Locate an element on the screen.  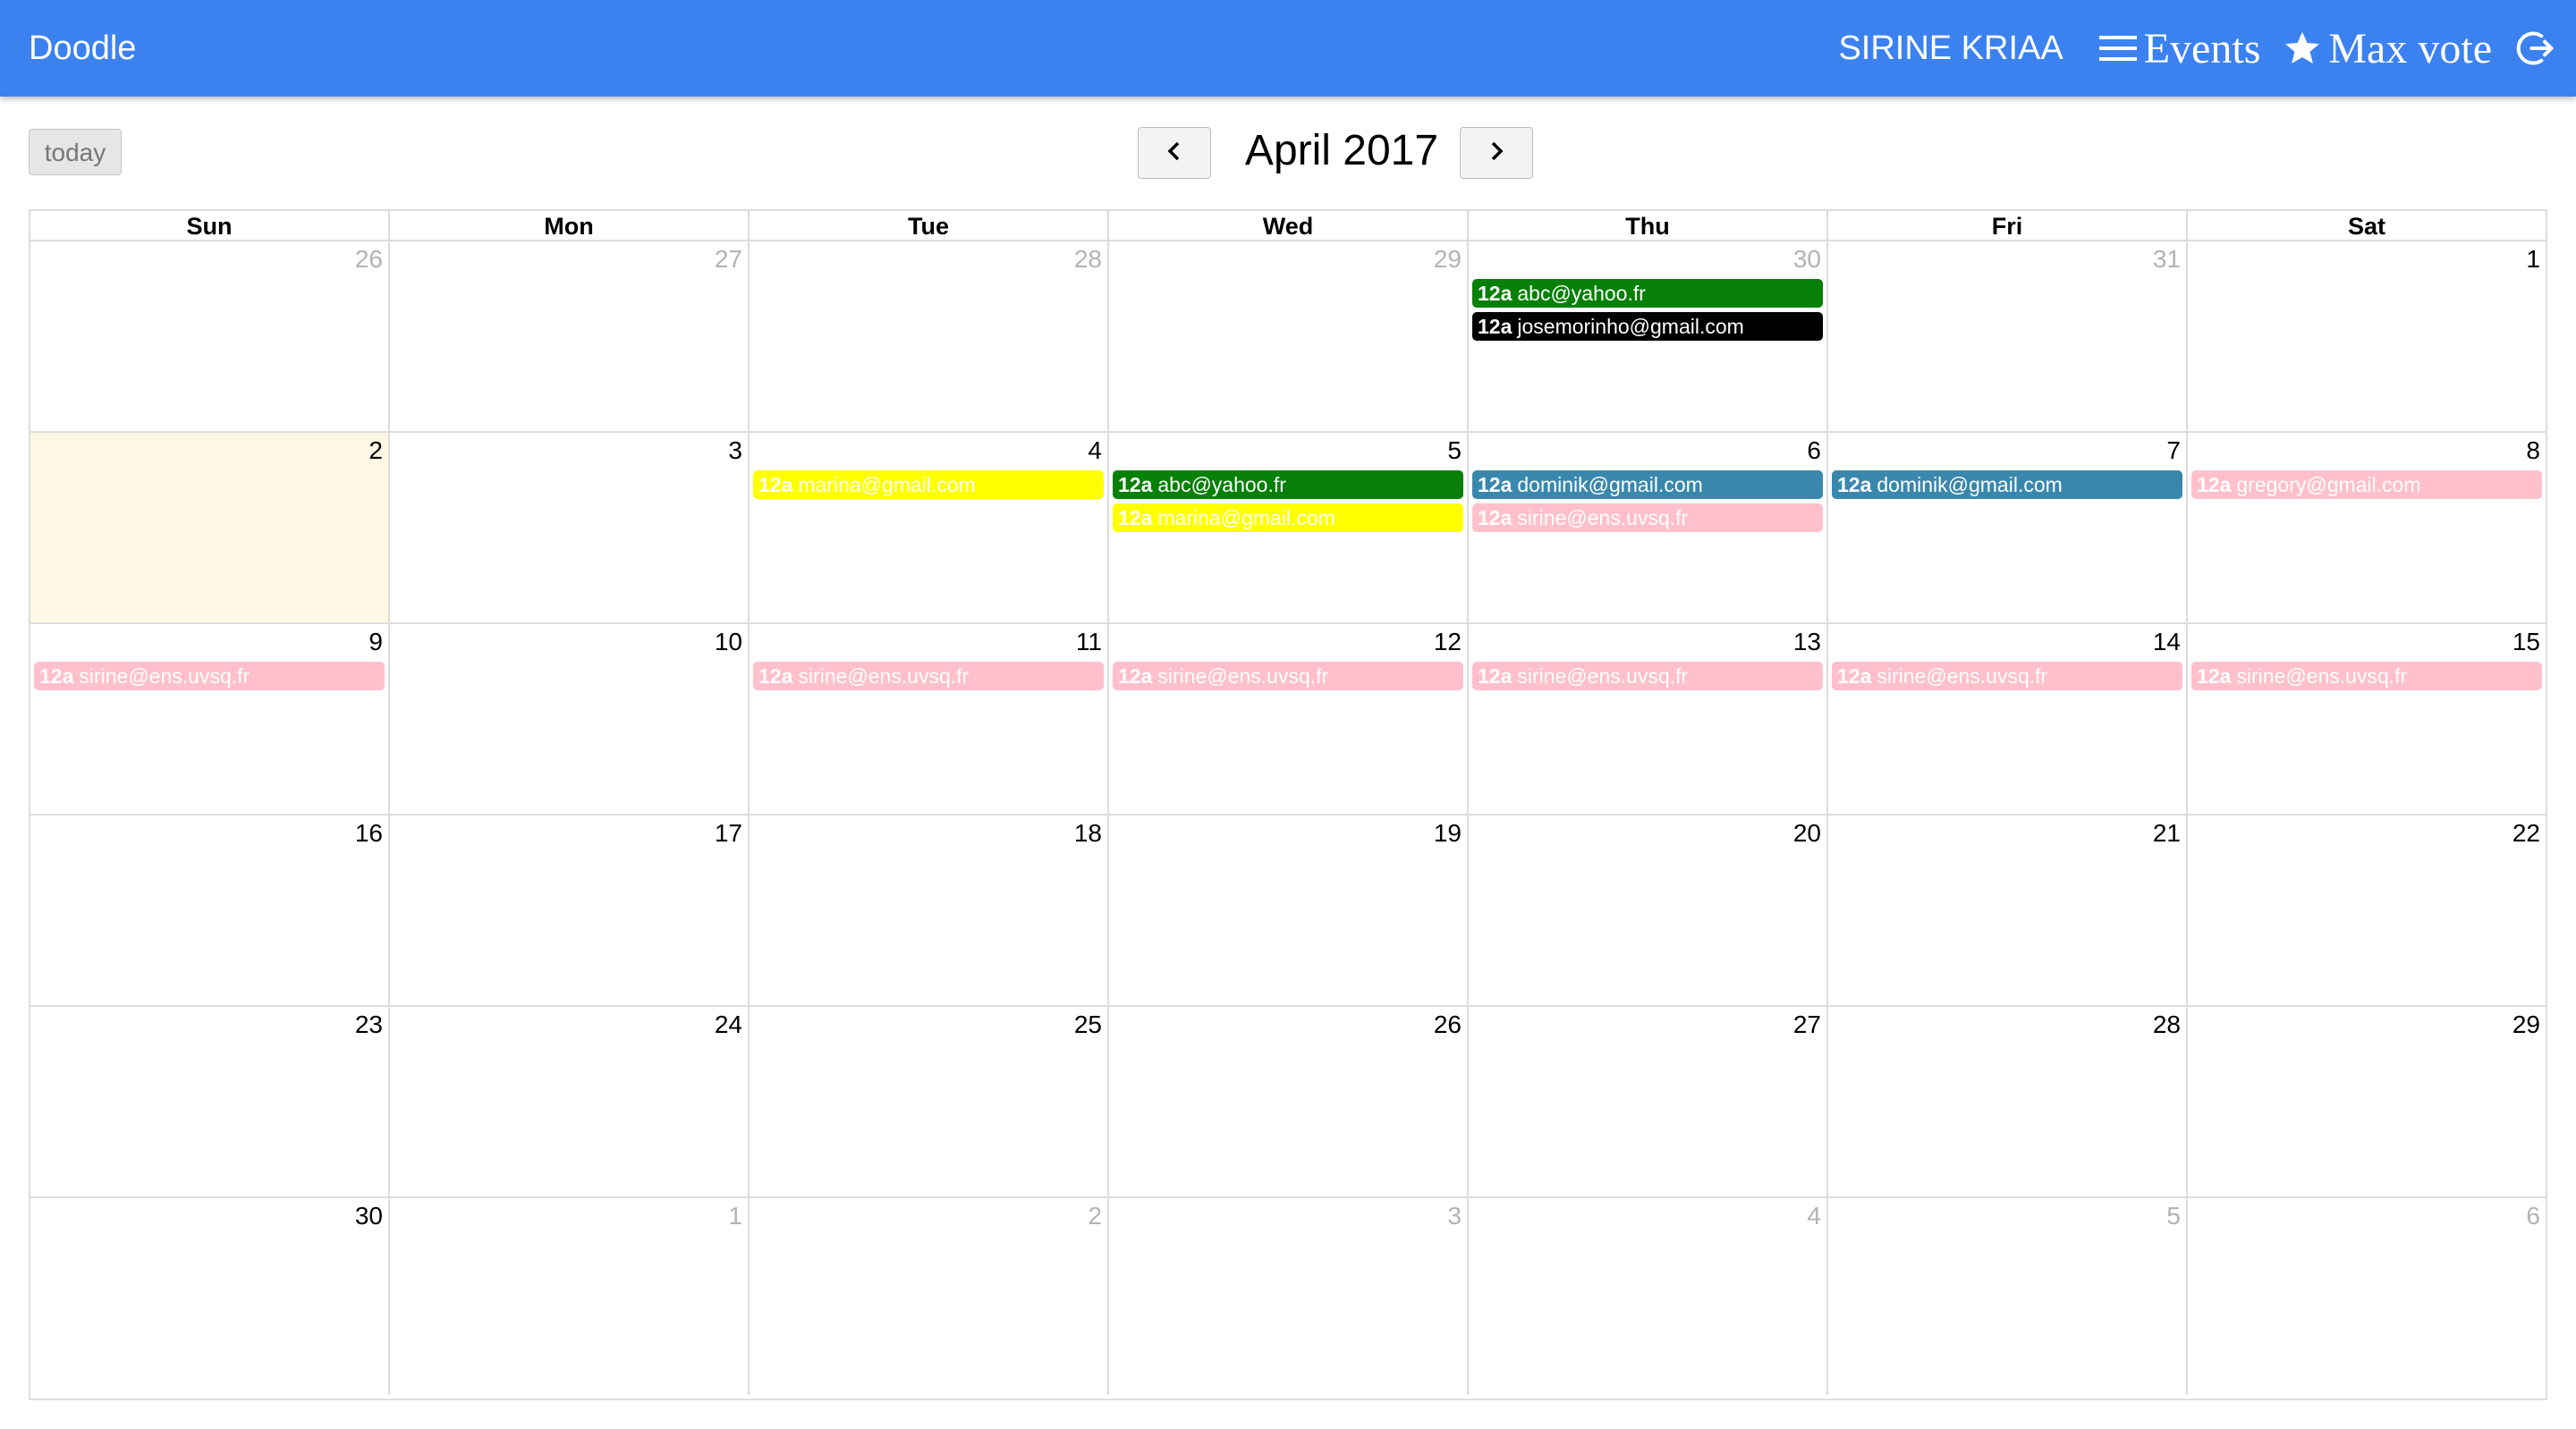
day-cell: 17 is located at coordinates (570, 910).